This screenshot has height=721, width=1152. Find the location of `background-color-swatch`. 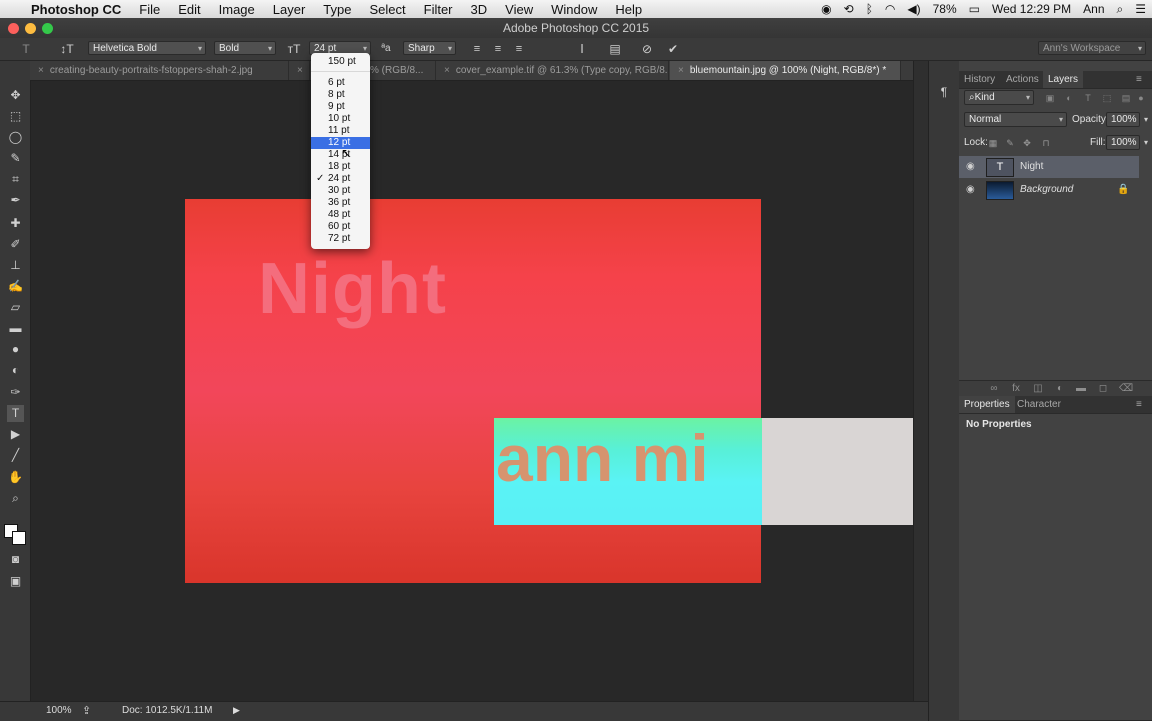

background-color-swatch is located at coordinates (19, 538).